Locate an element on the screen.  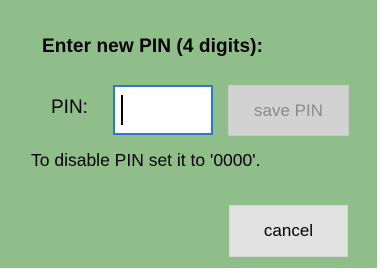
save-pin-button: save PIN is located at coordinates (288, 110).